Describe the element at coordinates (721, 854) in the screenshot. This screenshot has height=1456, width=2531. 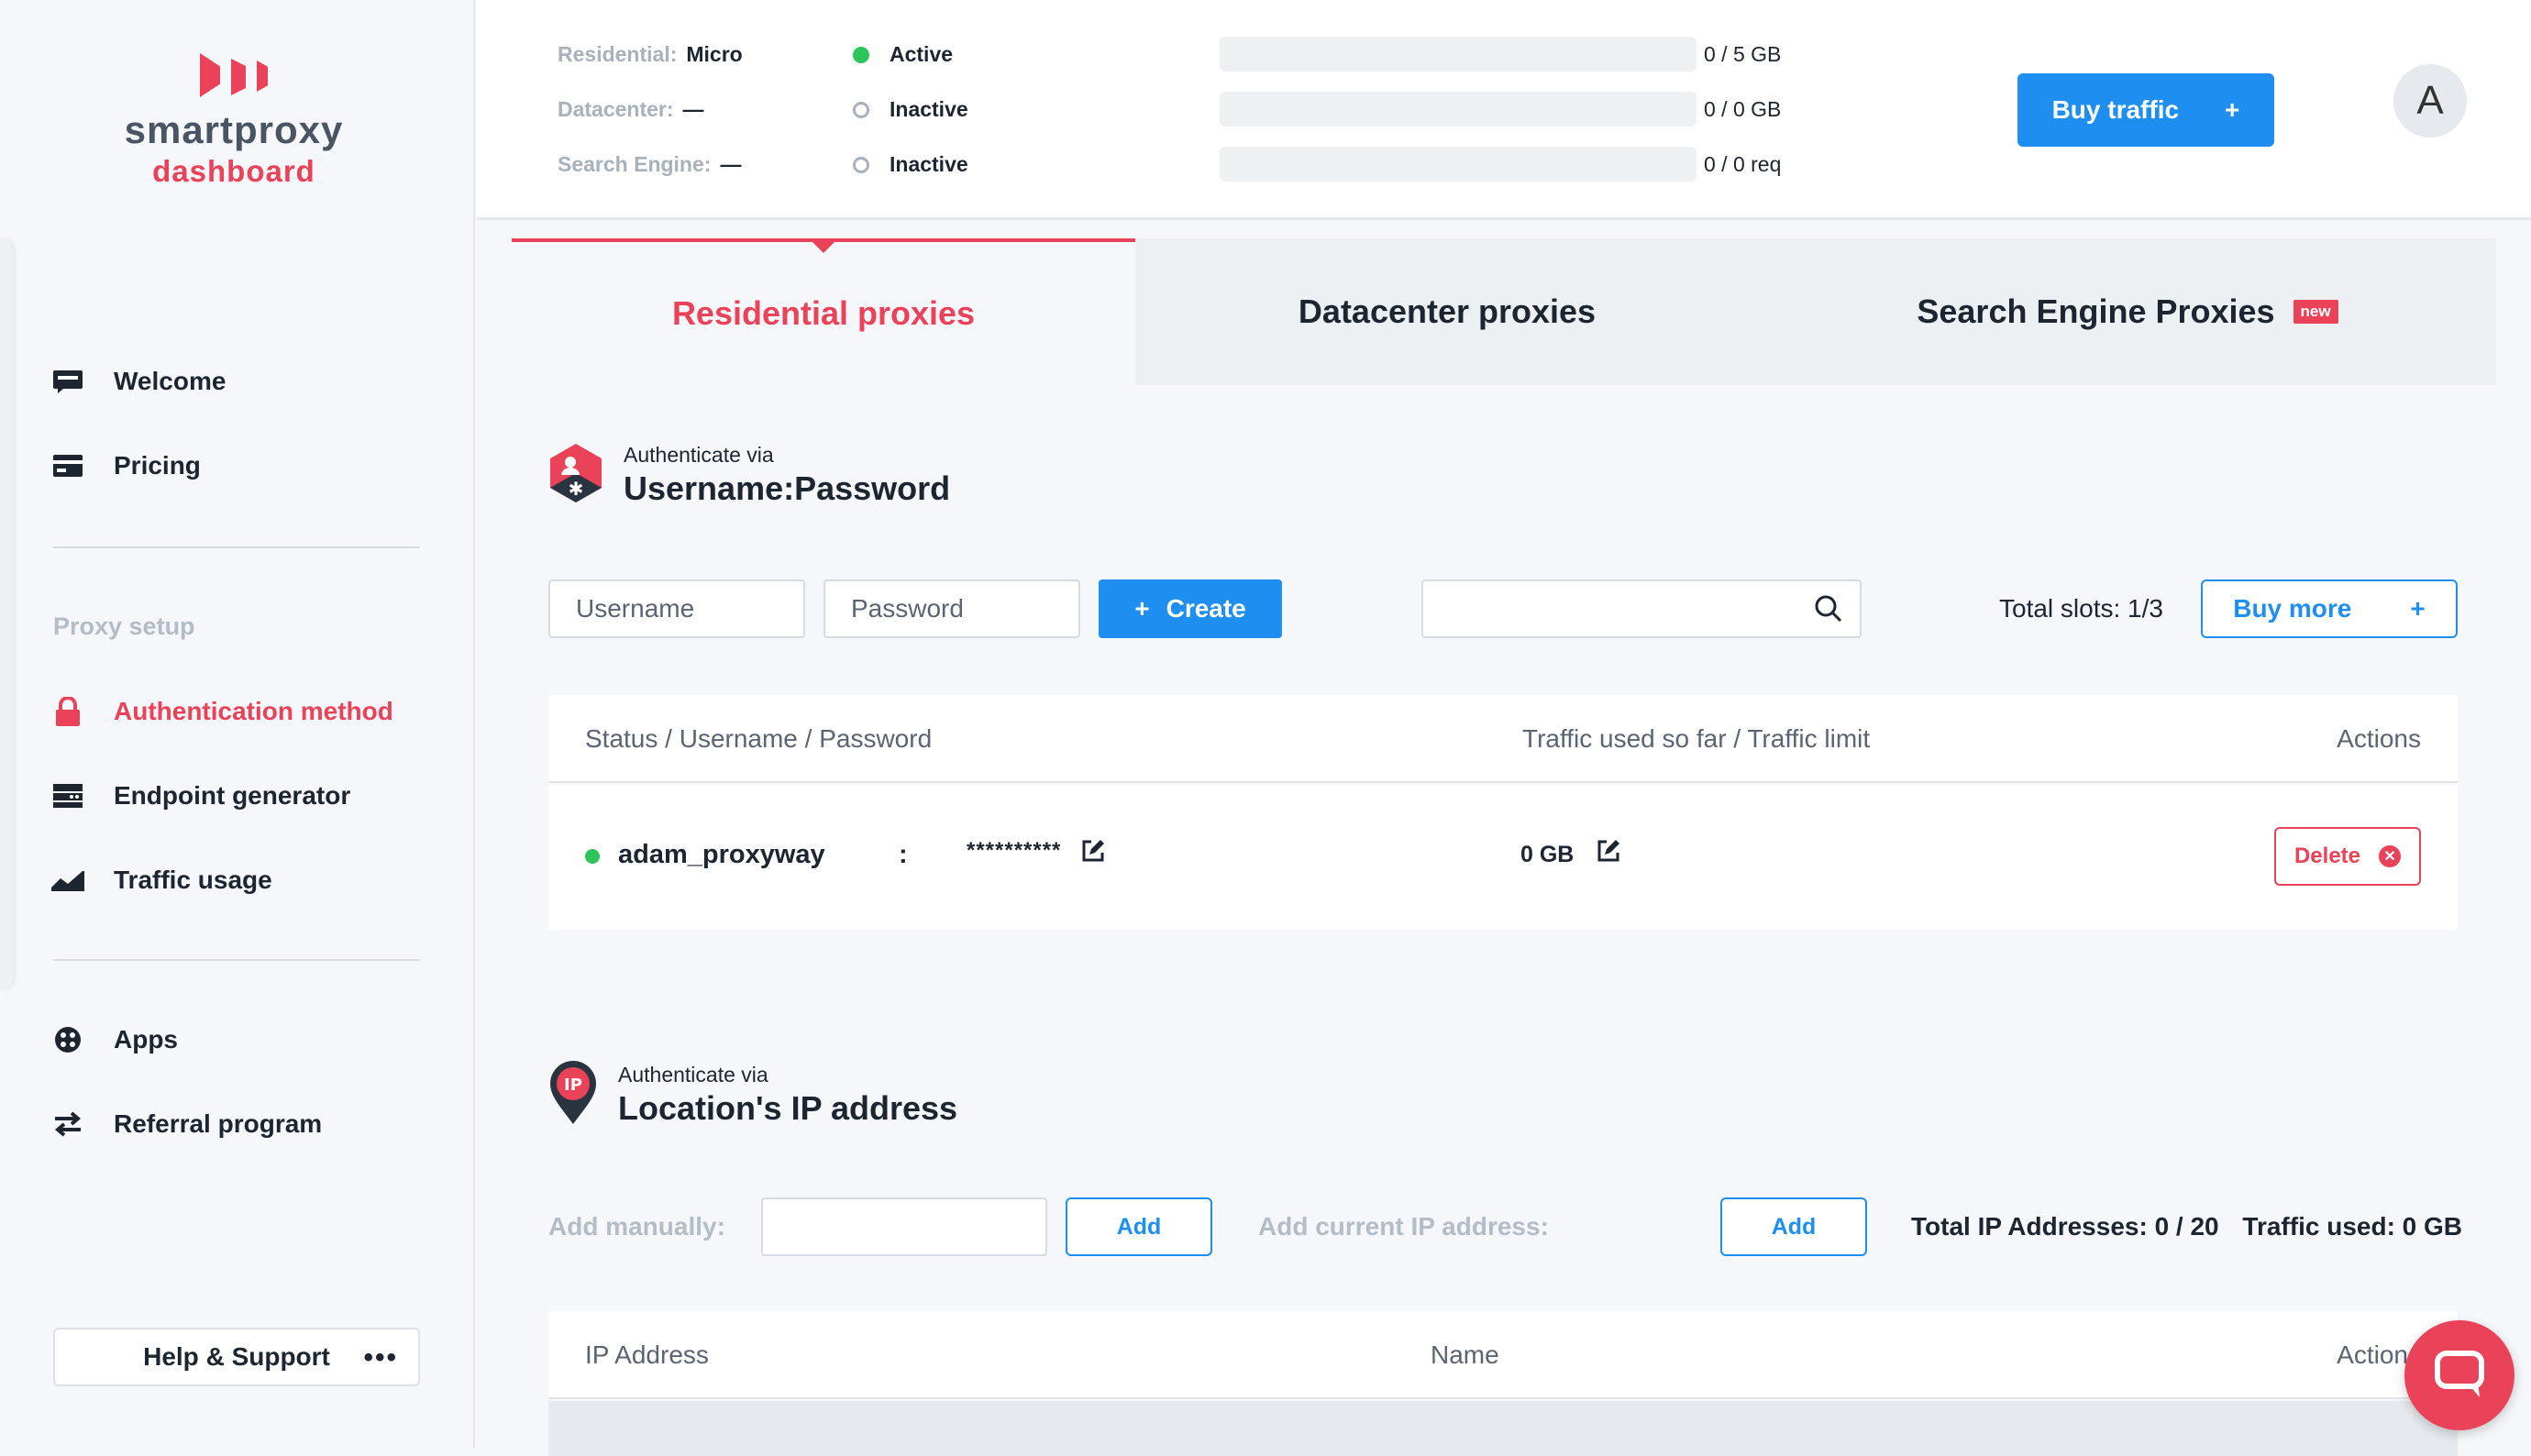
I see `row-username: adam_proxyway` at that location.